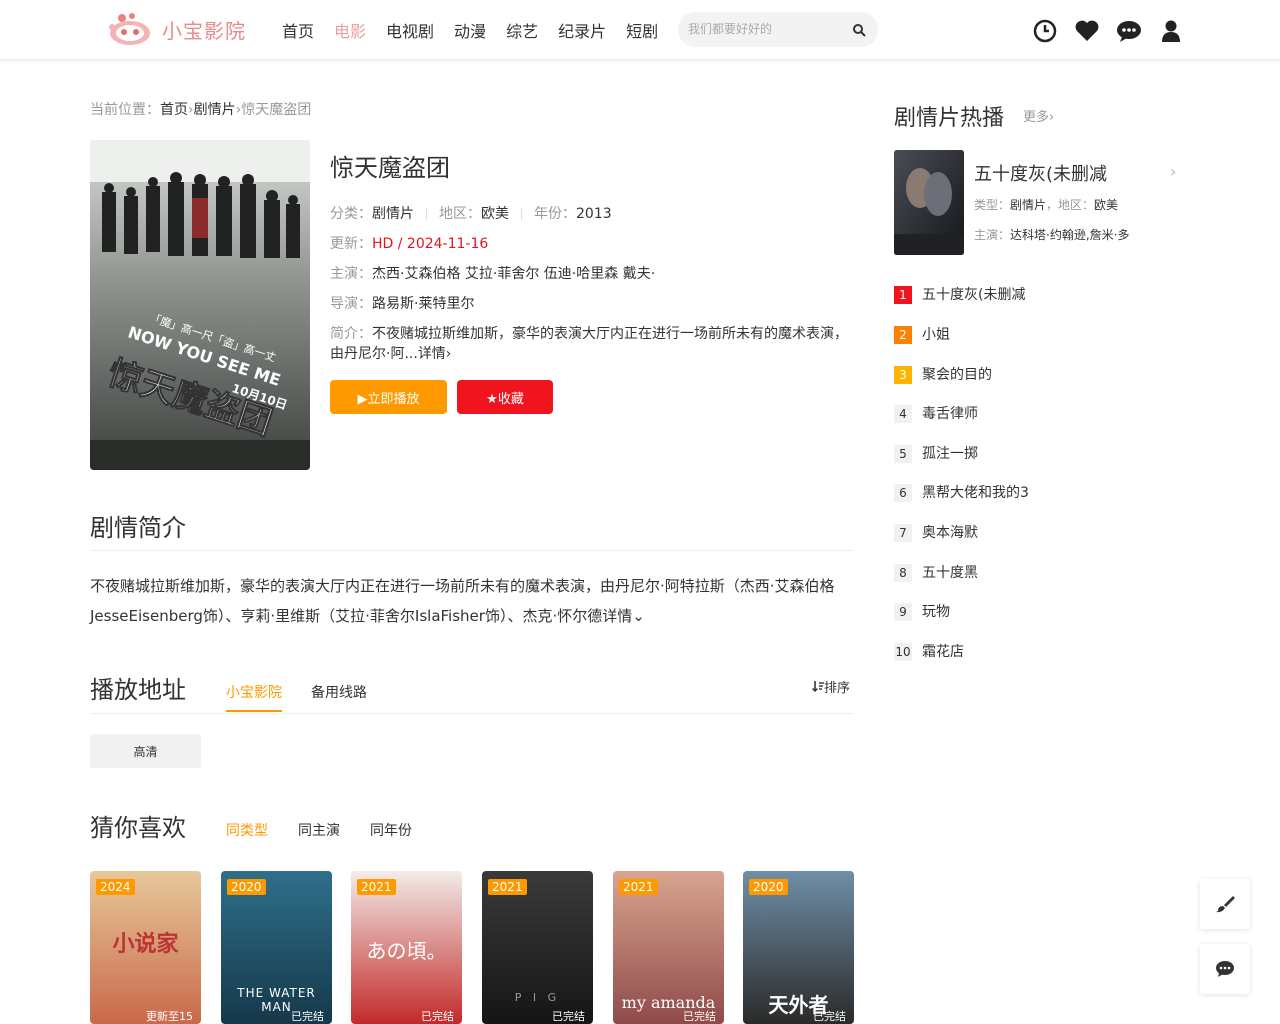 The width and height of the screenshot is (1280, 1024). I want to click on region-label: 地区：, so click(460, 214).